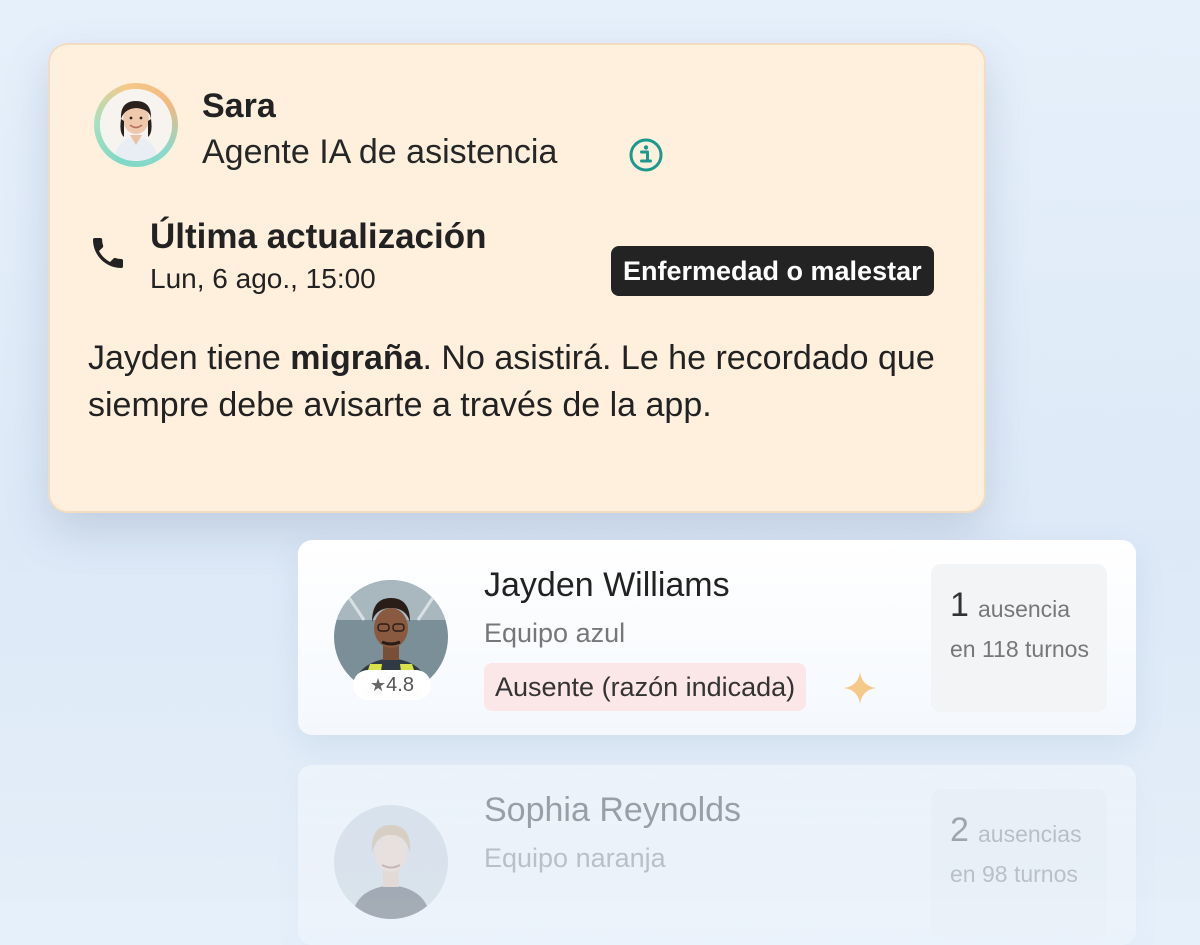  Describe the element at coordinates (391, 862) in the screenshot. I see `worker-avatar` at that location.